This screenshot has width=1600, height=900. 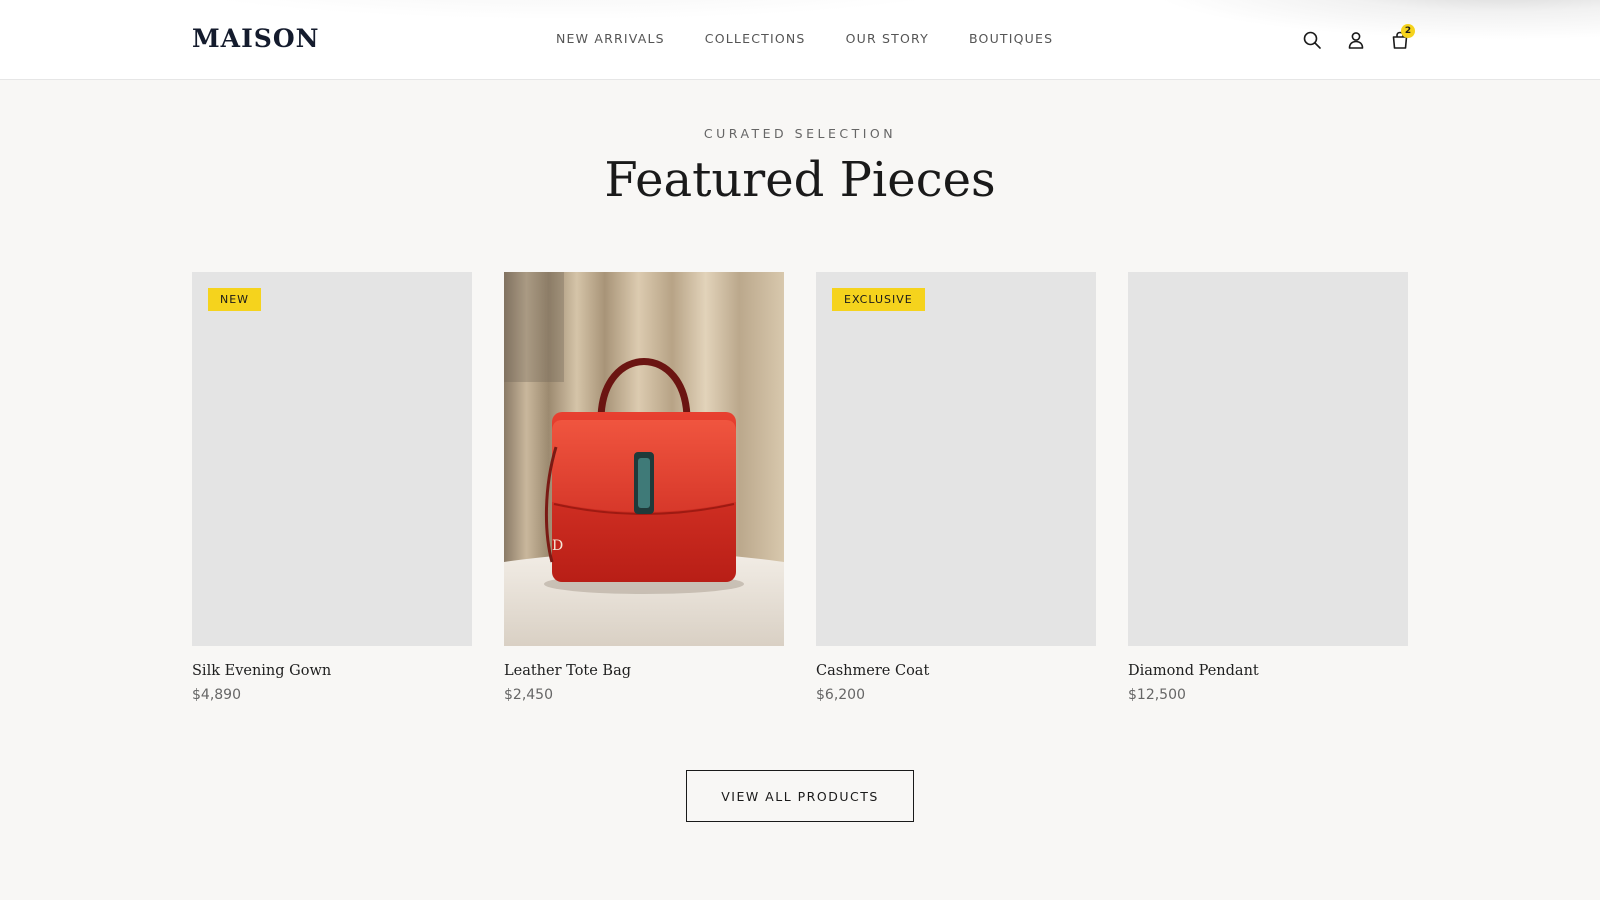 What do you see at coordinates (1157, 695) in the screenshot?
I see `product-price: $12,500` at bounding box center [1157, 695].